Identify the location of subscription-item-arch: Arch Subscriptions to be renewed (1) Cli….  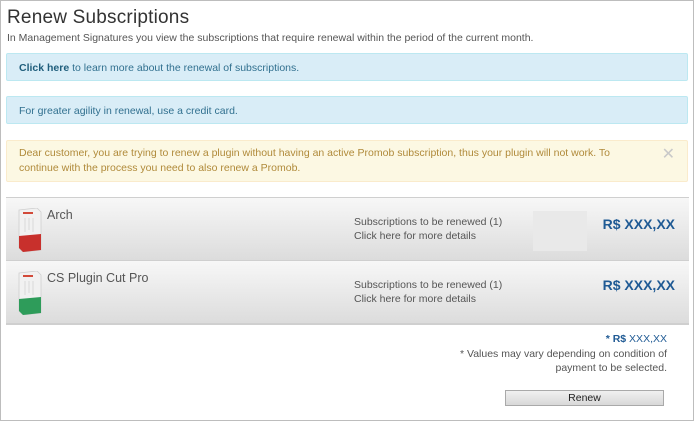
(347, 229).